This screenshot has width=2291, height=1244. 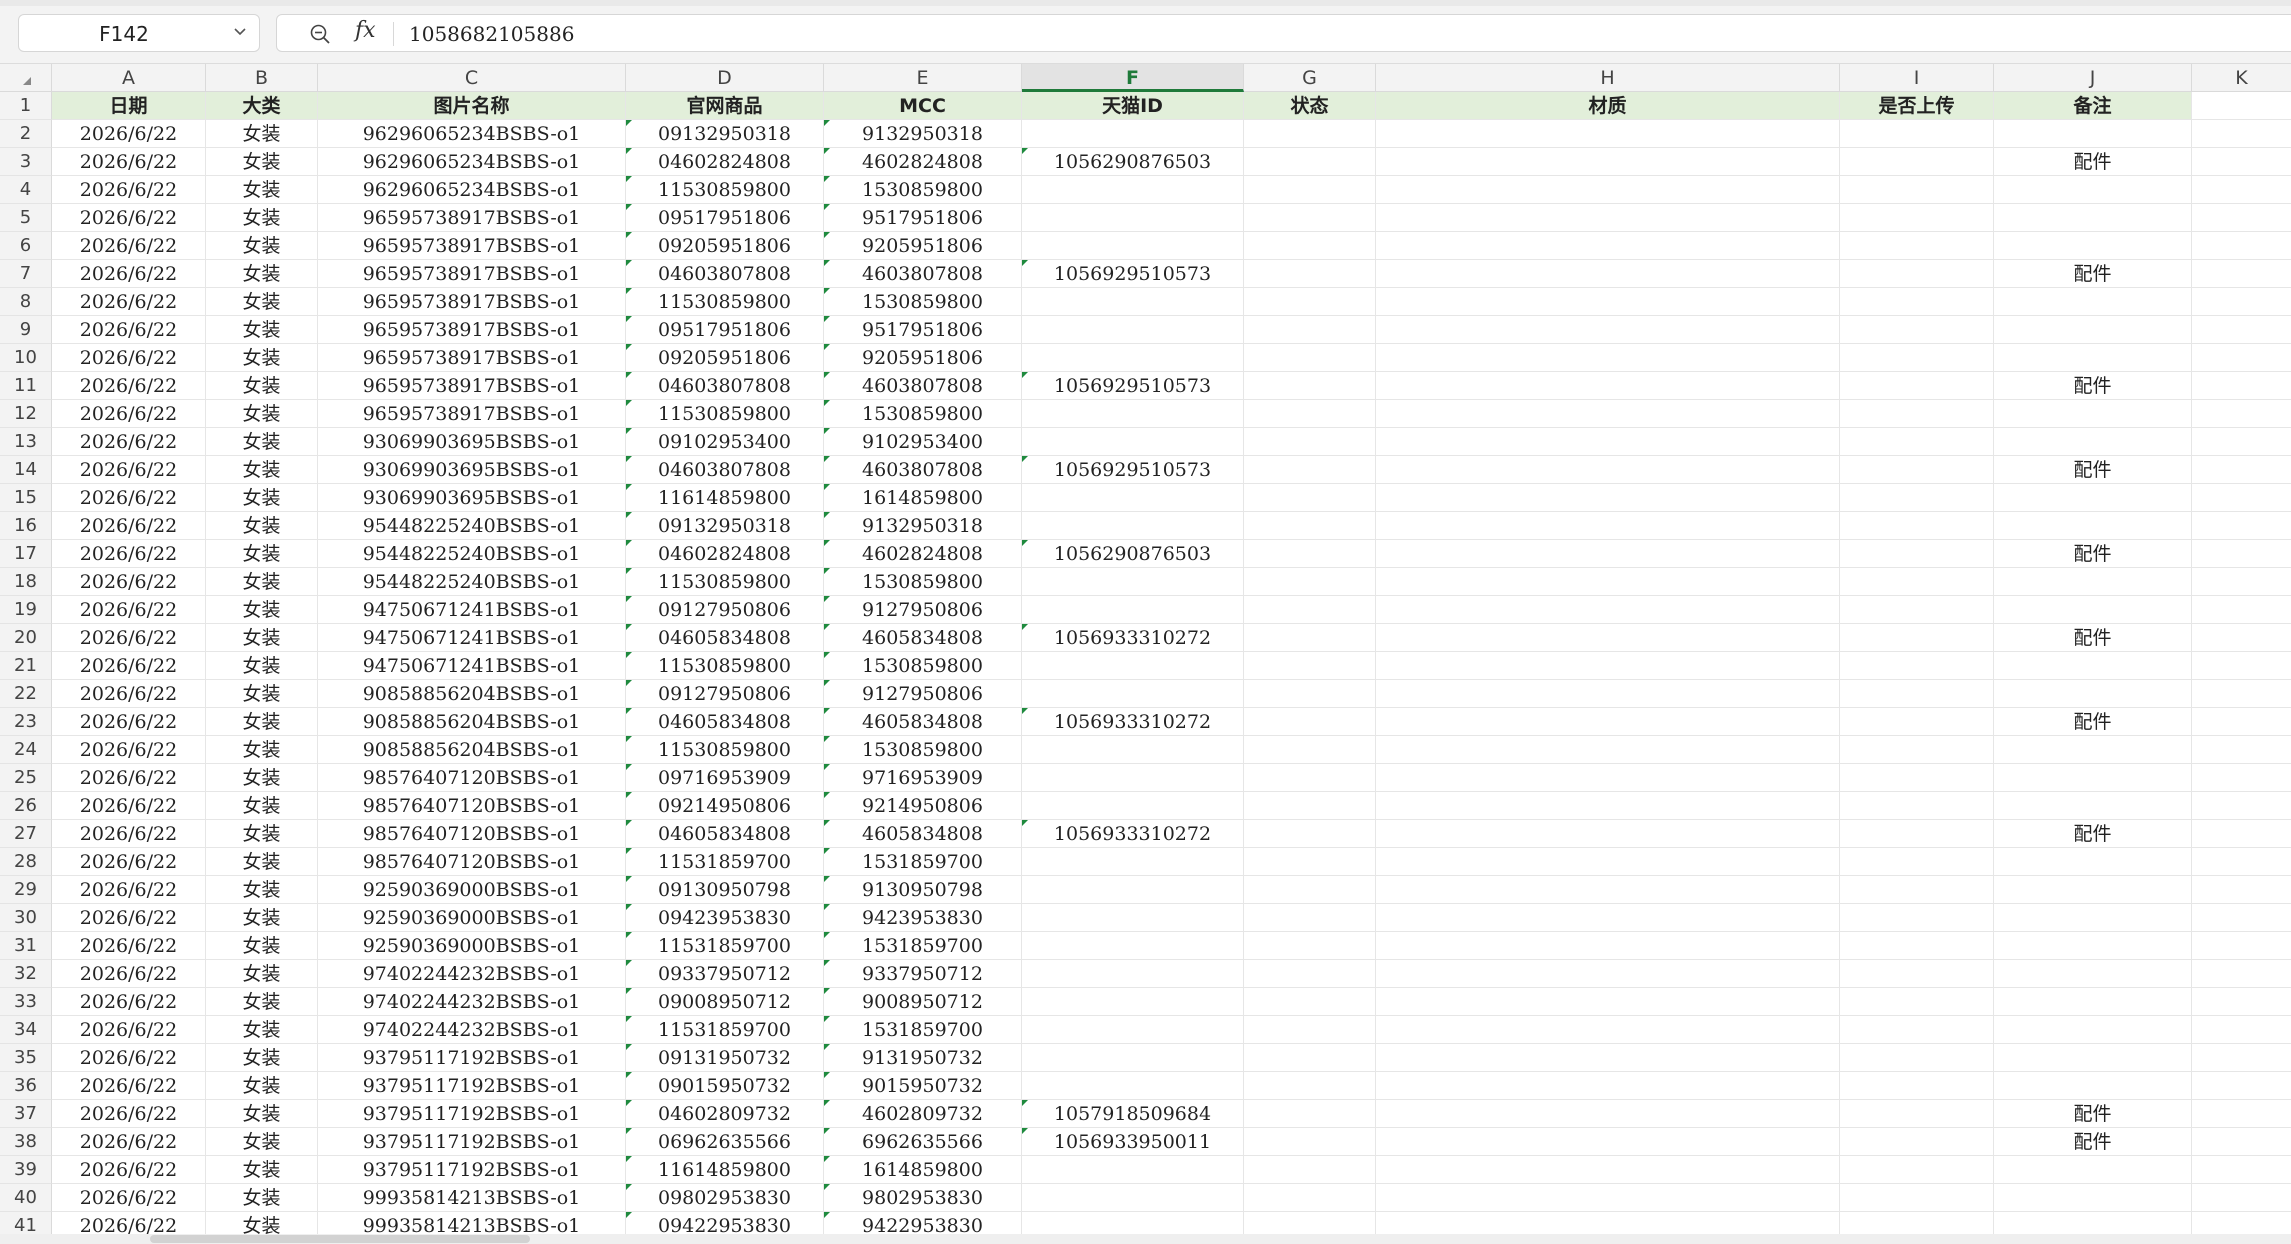 I want to click on cell-e: MCC, so click(x=923, y=106).